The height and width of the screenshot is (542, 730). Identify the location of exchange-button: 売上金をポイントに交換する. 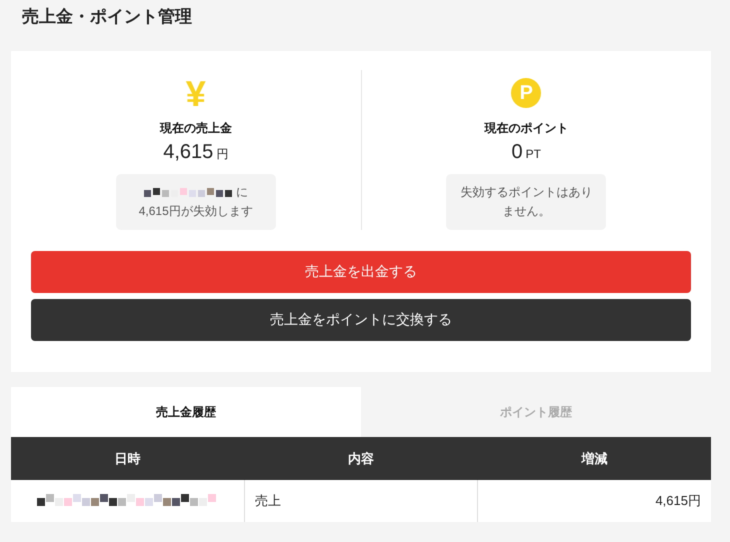
(361, 320).